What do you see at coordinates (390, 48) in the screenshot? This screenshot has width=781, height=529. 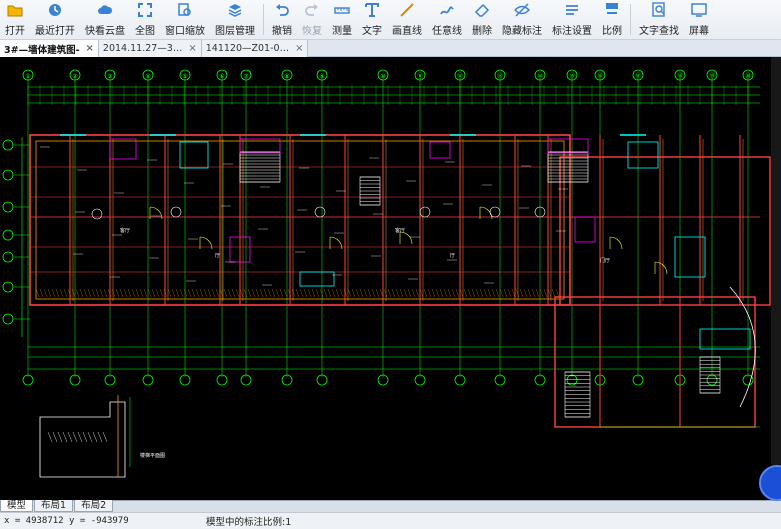 I see `document-tabs: 3#—墙体建筑图- × 2014.11.27—3… × 141120—Z01-0… ×` at bounding box center [390, 48].